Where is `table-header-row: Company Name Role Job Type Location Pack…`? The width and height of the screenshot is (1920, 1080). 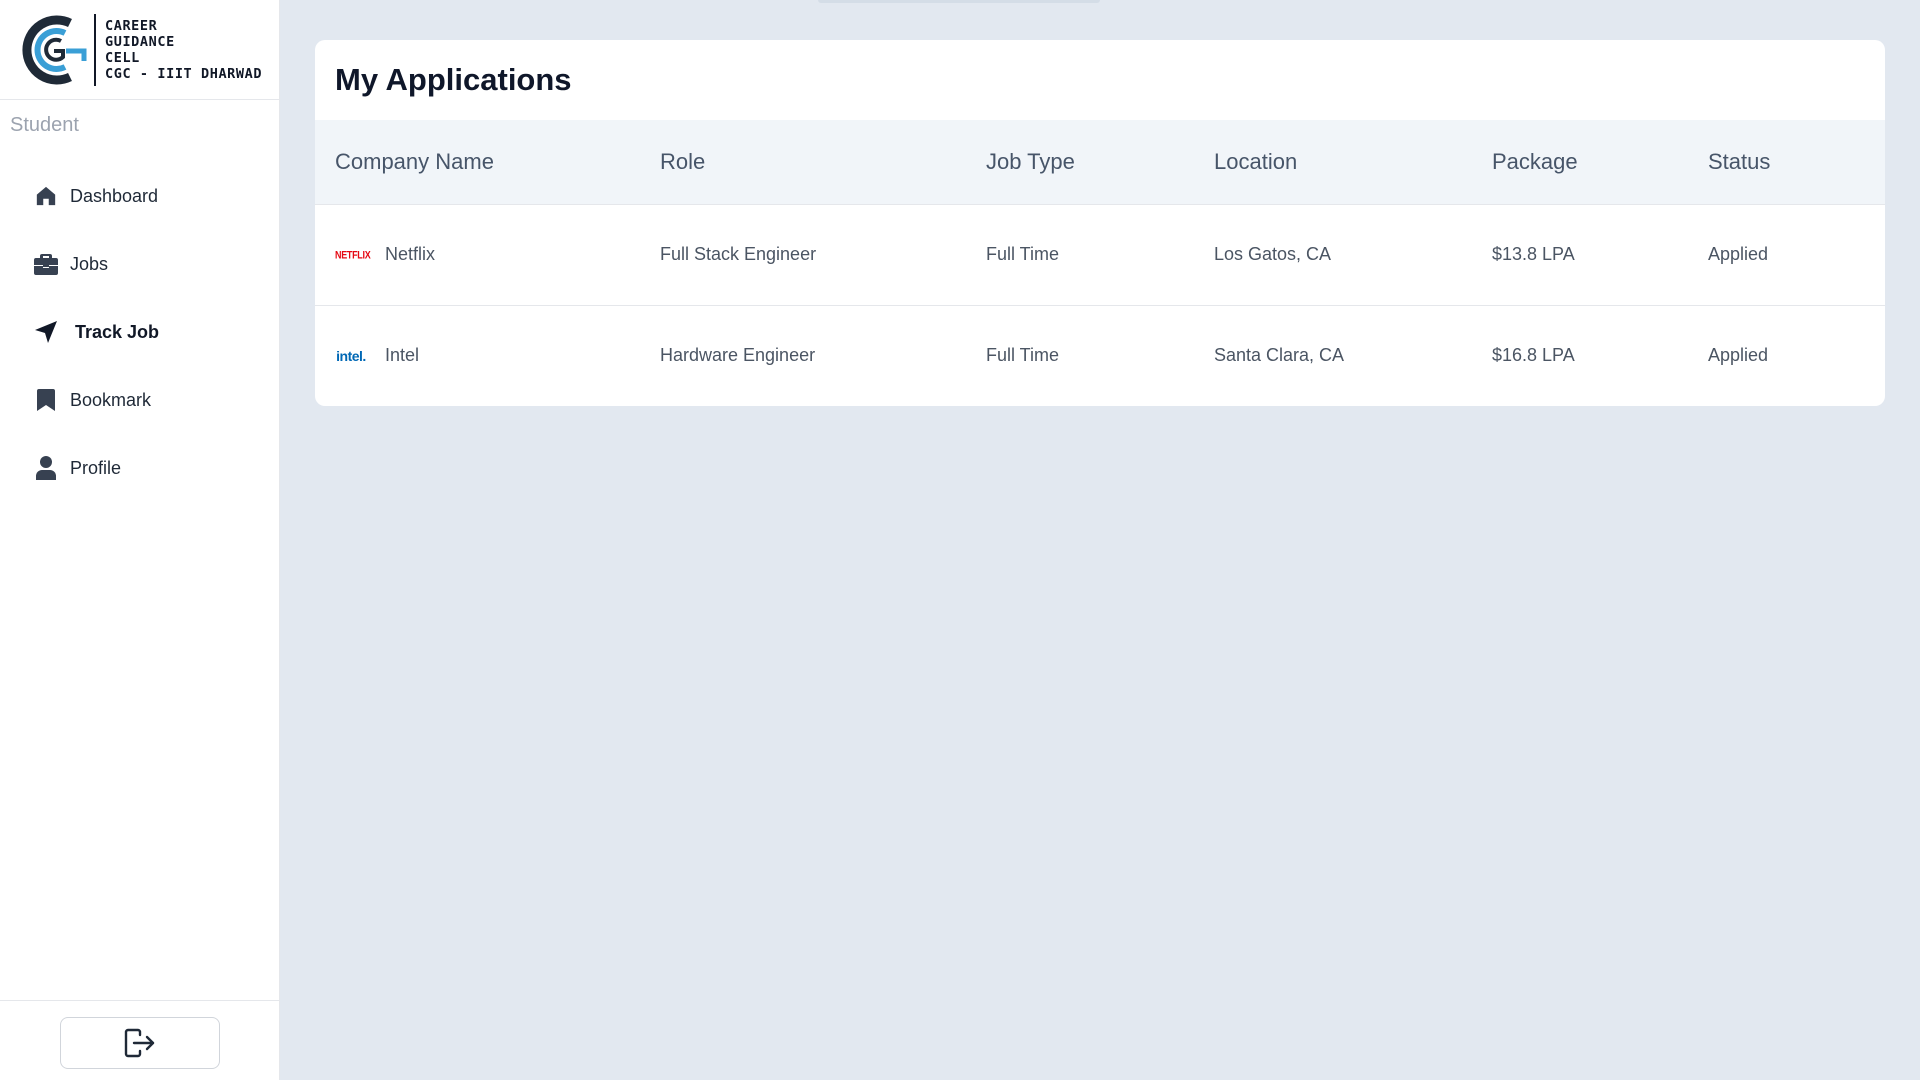
table-header-row: Company Name Role Job Type Location Pack… is located at coordinates (1100, 162).